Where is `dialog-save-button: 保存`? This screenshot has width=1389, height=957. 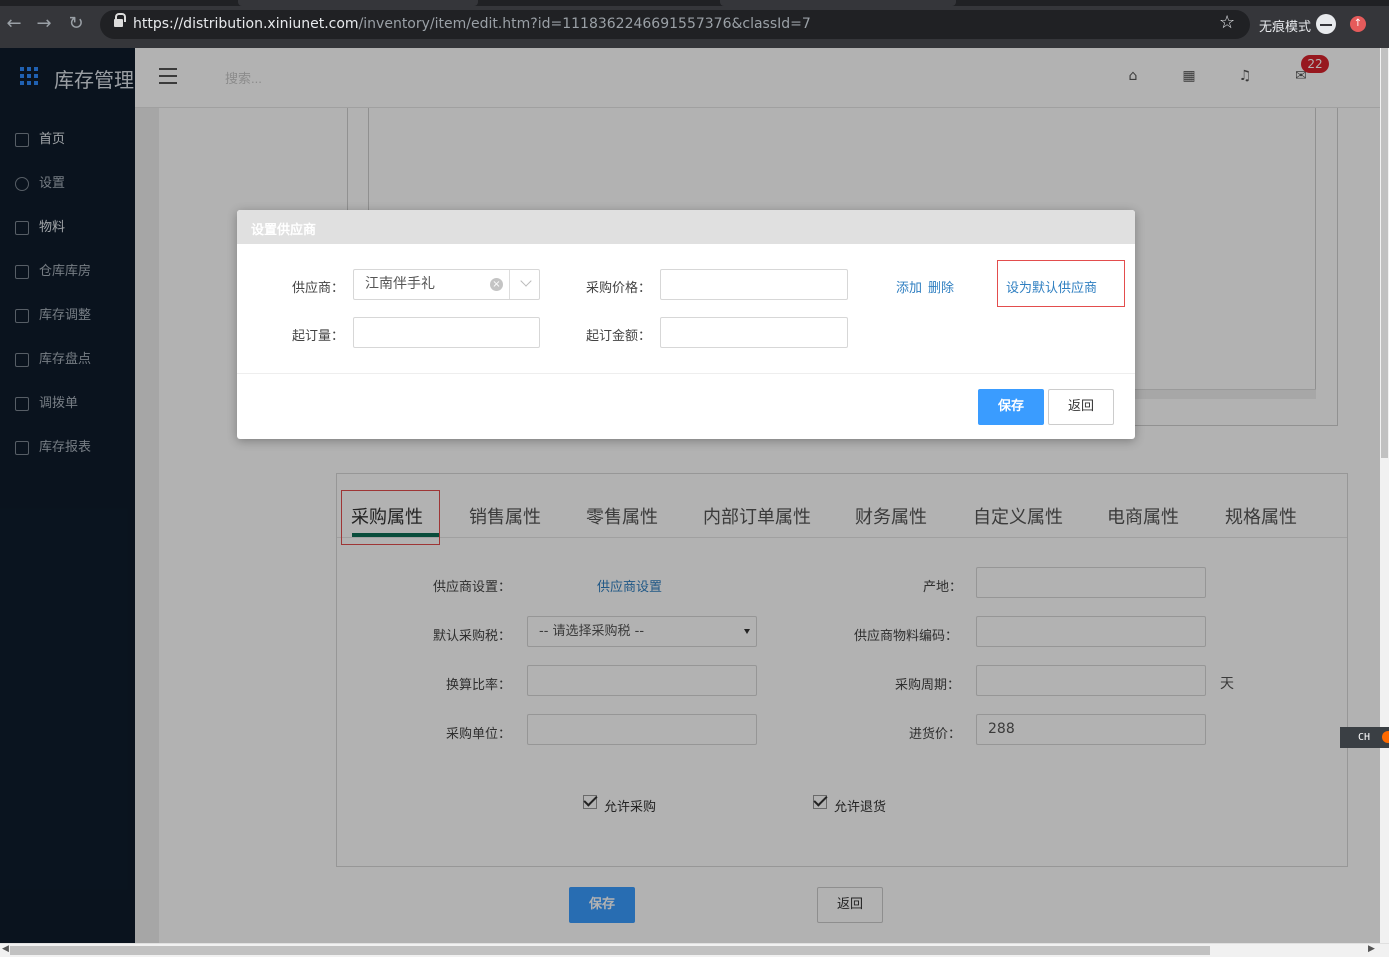
dialog-save-button: 保存 is located at coordinates (1011, 407).